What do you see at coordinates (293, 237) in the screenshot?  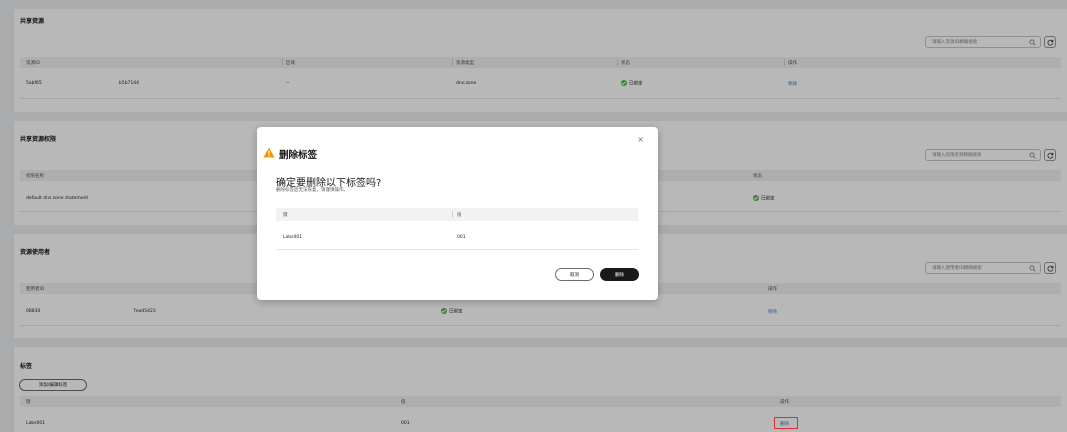 I see `dialog-tag-key: Labs001` at bounding box center [293, 237].